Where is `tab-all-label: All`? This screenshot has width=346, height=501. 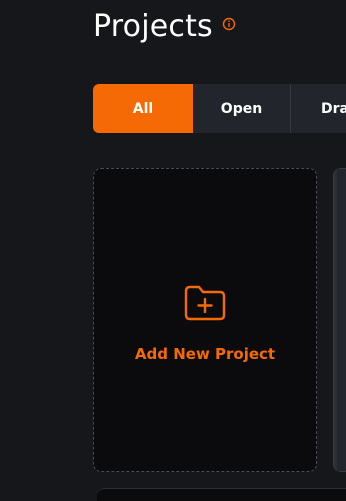 tab-all-label: All is located at coordinates (143, 108).